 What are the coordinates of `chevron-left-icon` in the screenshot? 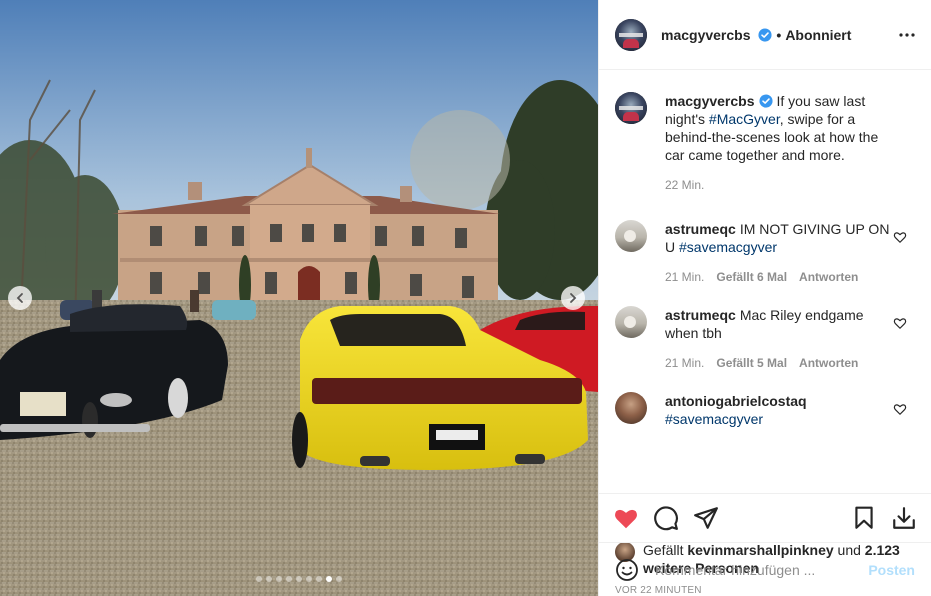 It's located at (19, 298).